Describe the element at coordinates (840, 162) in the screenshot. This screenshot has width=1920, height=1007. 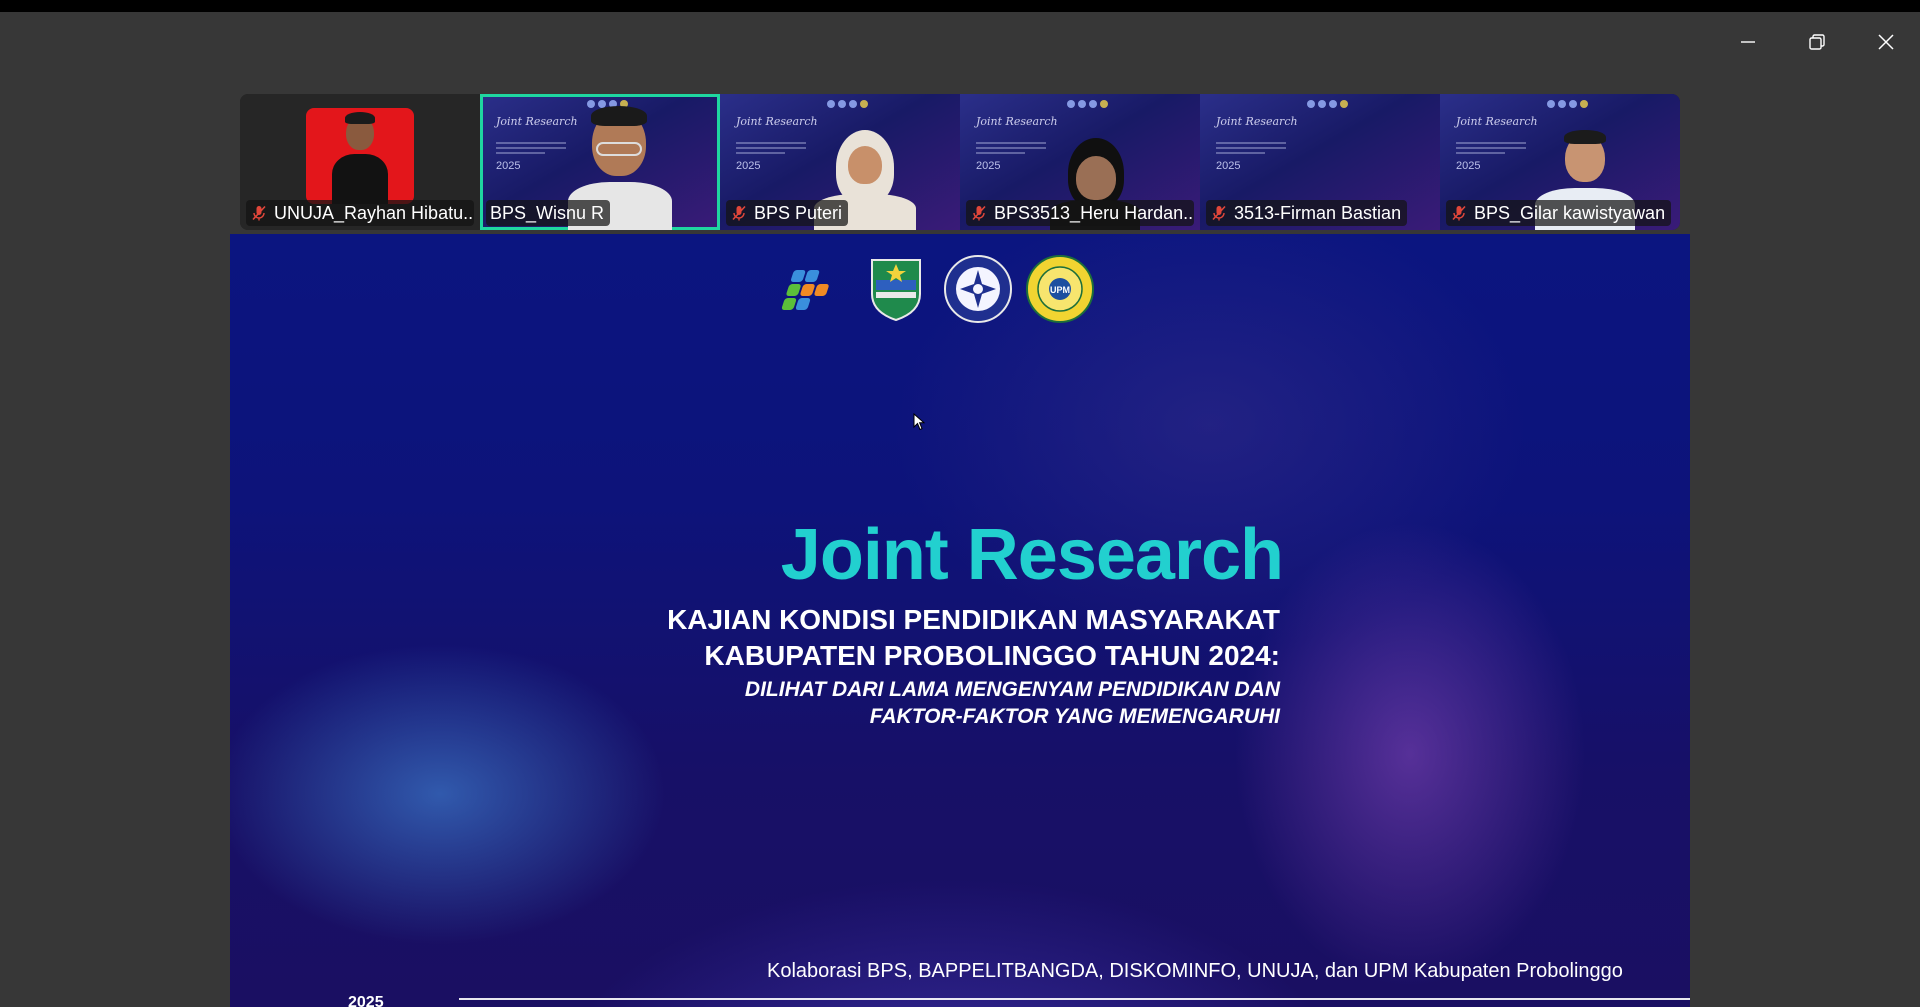
I see `participant-tile: Joint Research 2025 BPS Puteri` at that location.